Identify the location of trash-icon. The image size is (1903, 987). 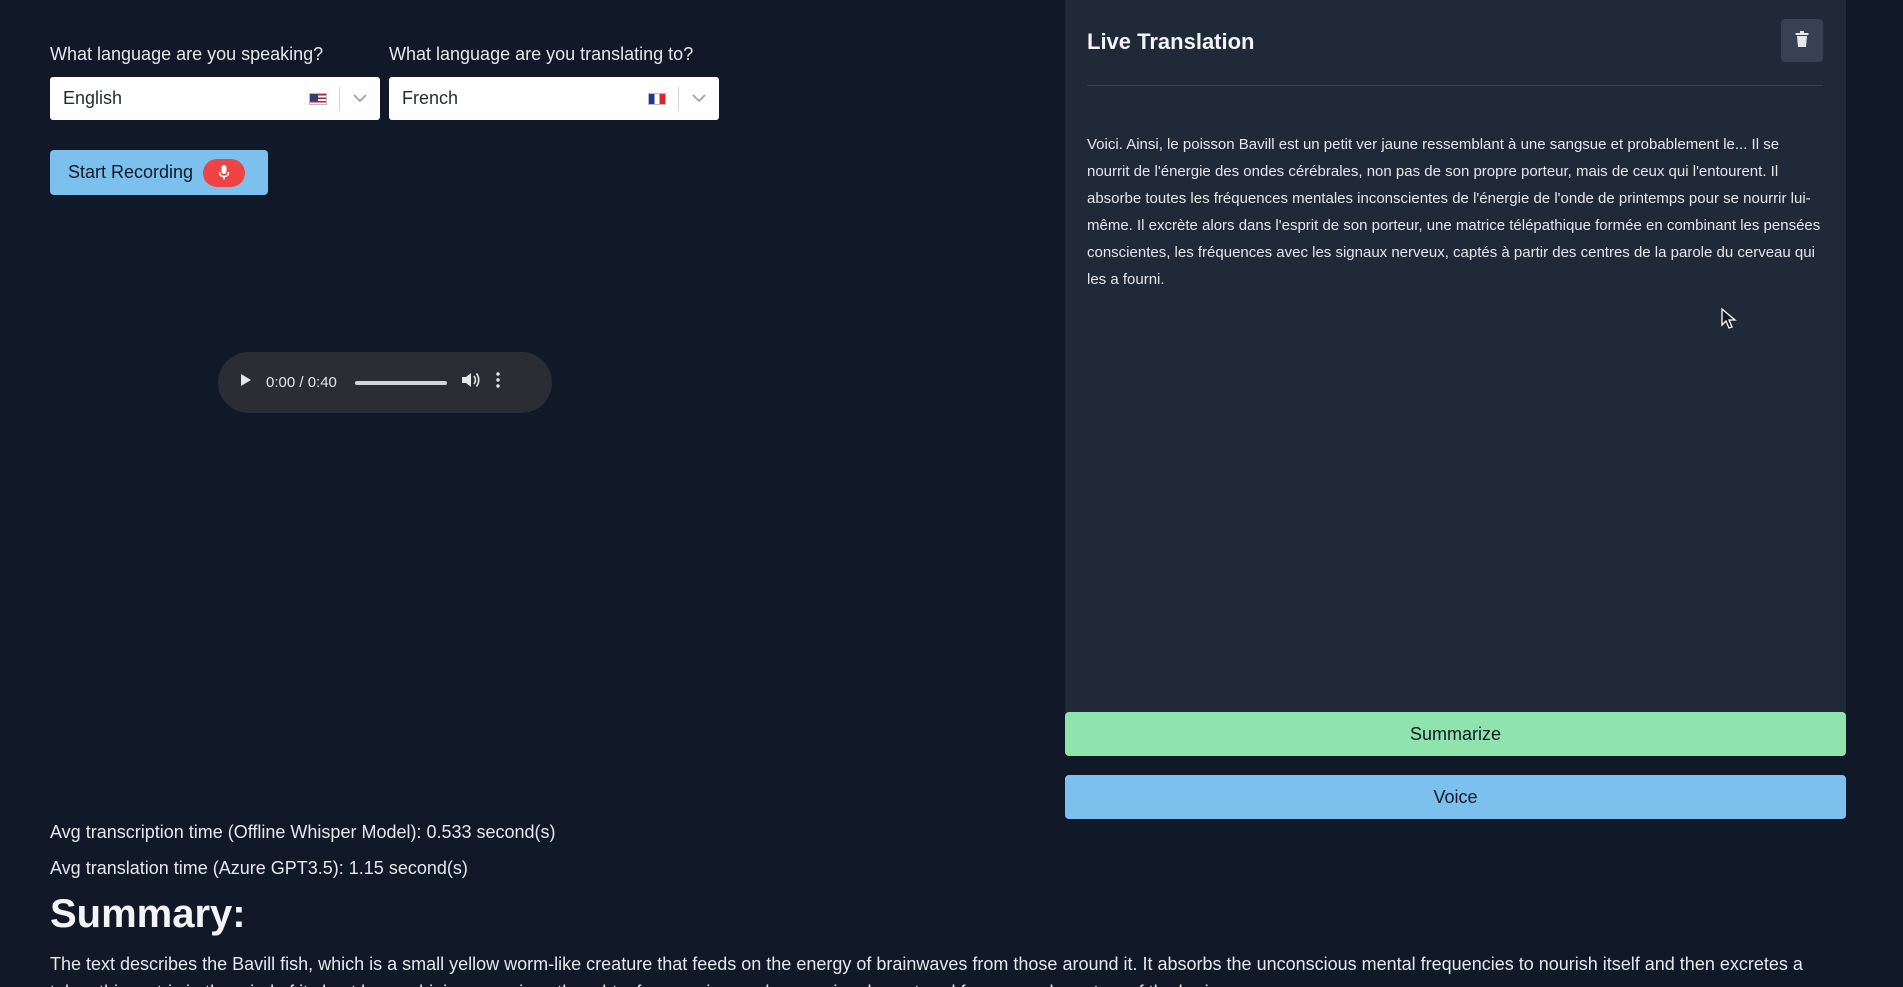
(1802, 40).